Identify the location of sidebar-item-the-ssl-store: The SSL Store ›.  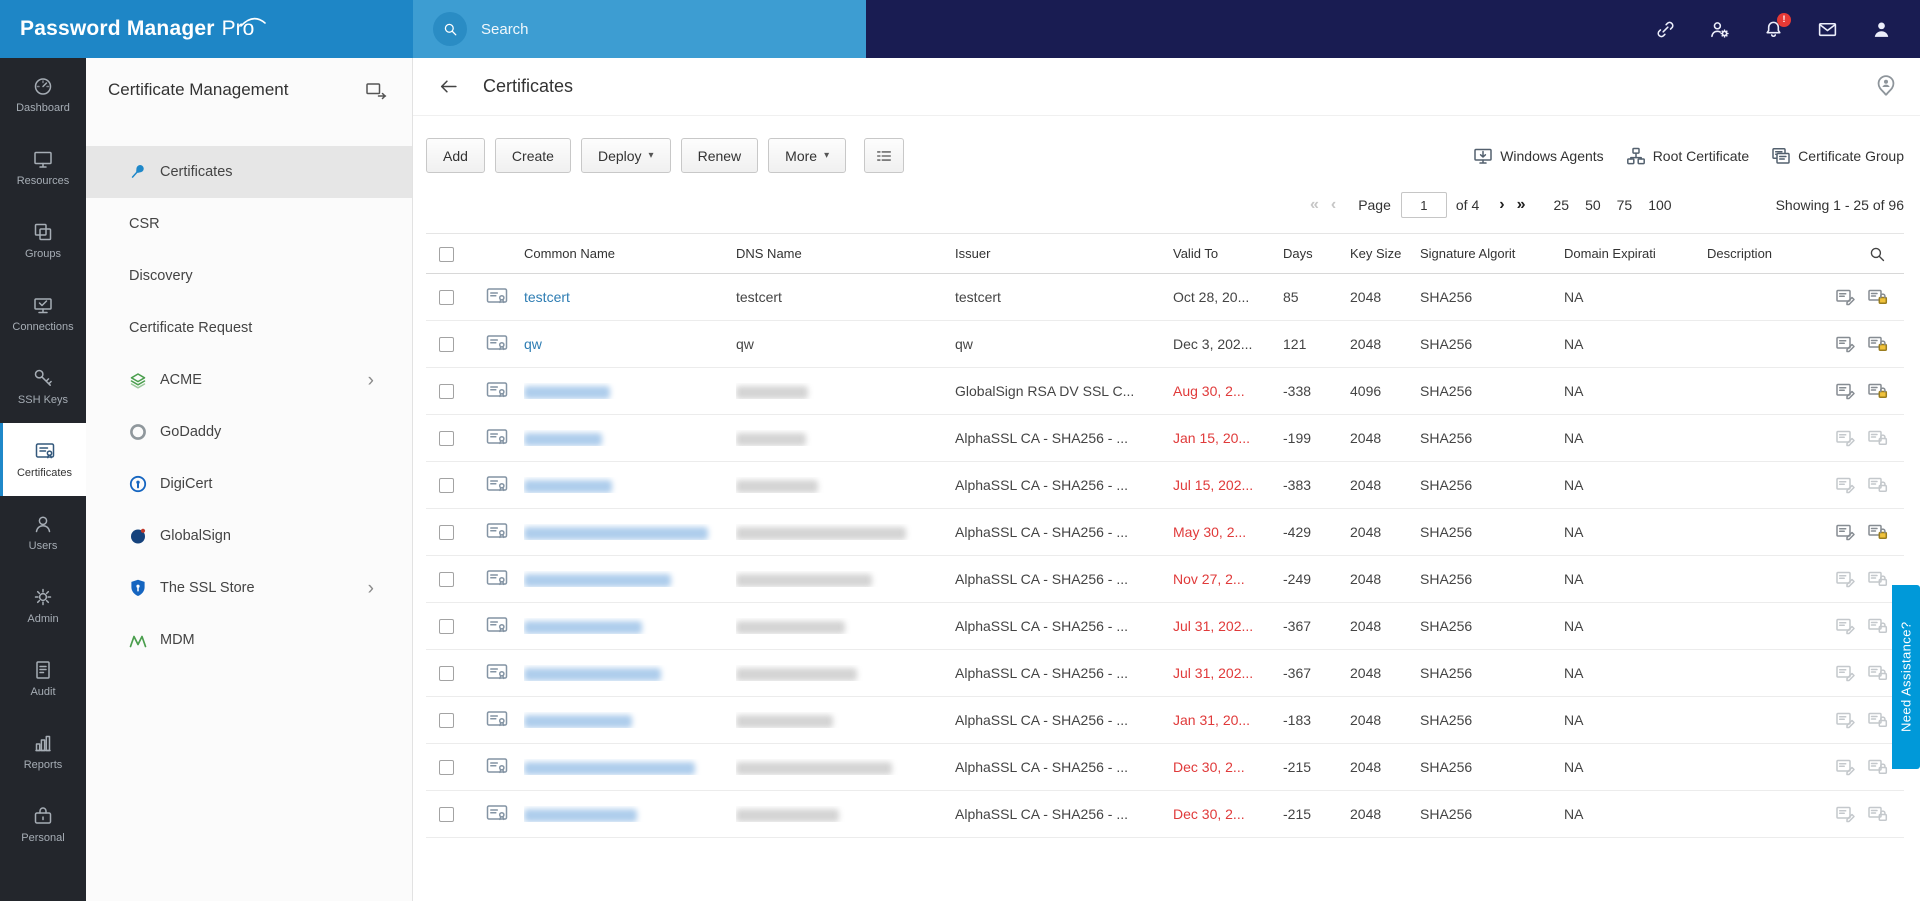
(249, 588).